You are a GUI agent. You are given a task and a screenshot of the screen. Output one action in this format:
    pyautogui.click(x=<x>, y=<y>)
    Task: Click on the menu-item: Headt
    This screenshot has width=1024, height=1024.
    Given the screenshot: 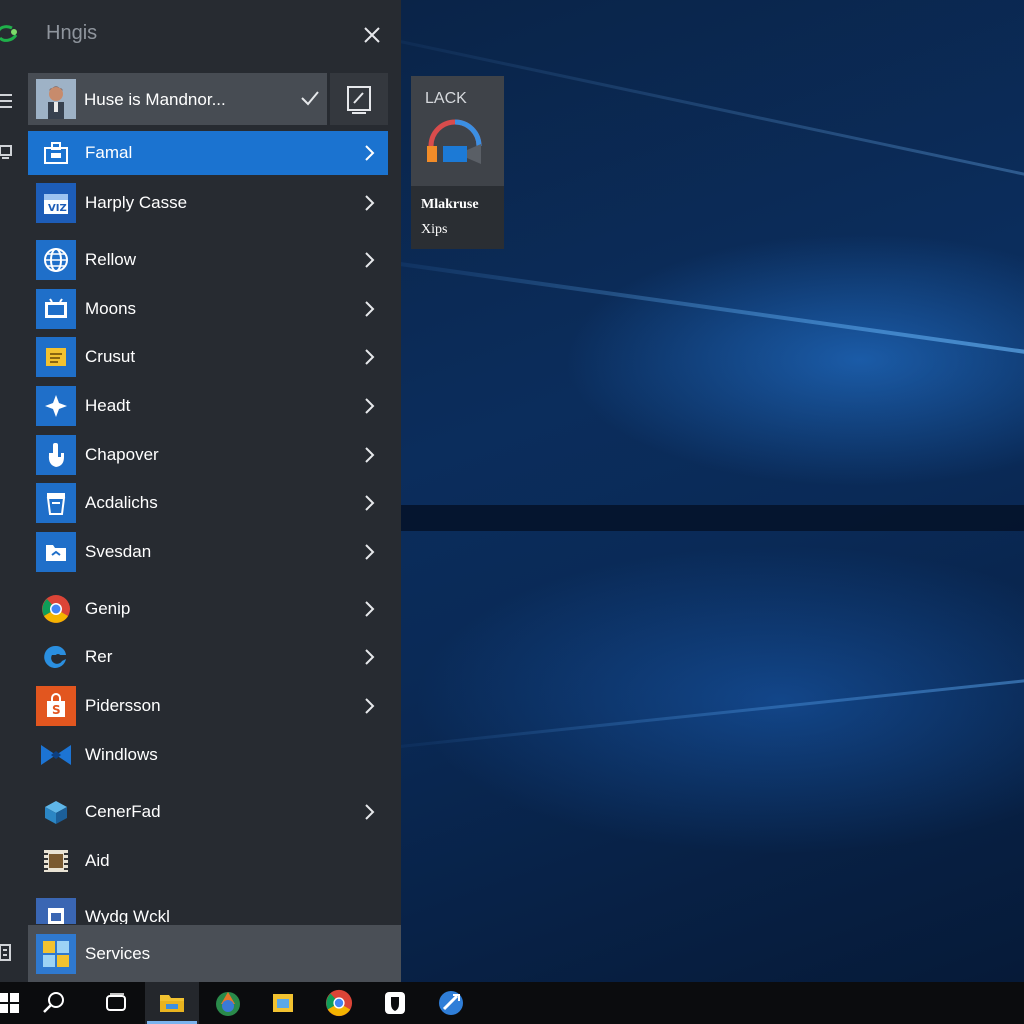 What is the action you would take?
    pyautogui.click(x=208, y=406)
    